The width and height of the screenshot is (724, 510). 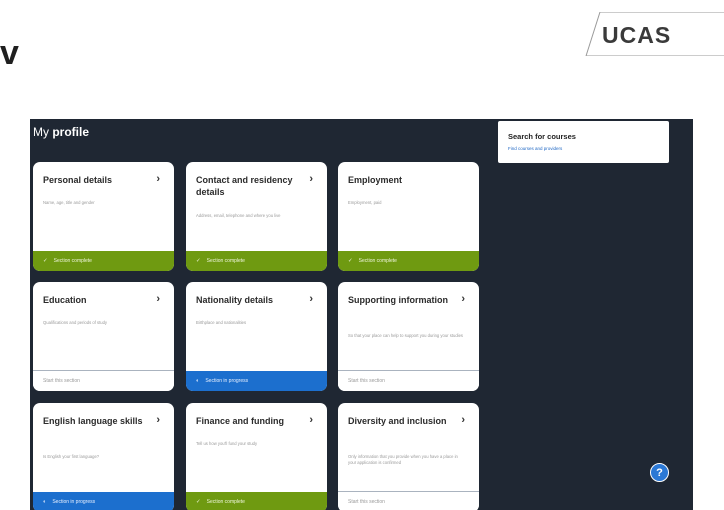 I want to click on page-title-prefix: My, so click(x=41, y=132).